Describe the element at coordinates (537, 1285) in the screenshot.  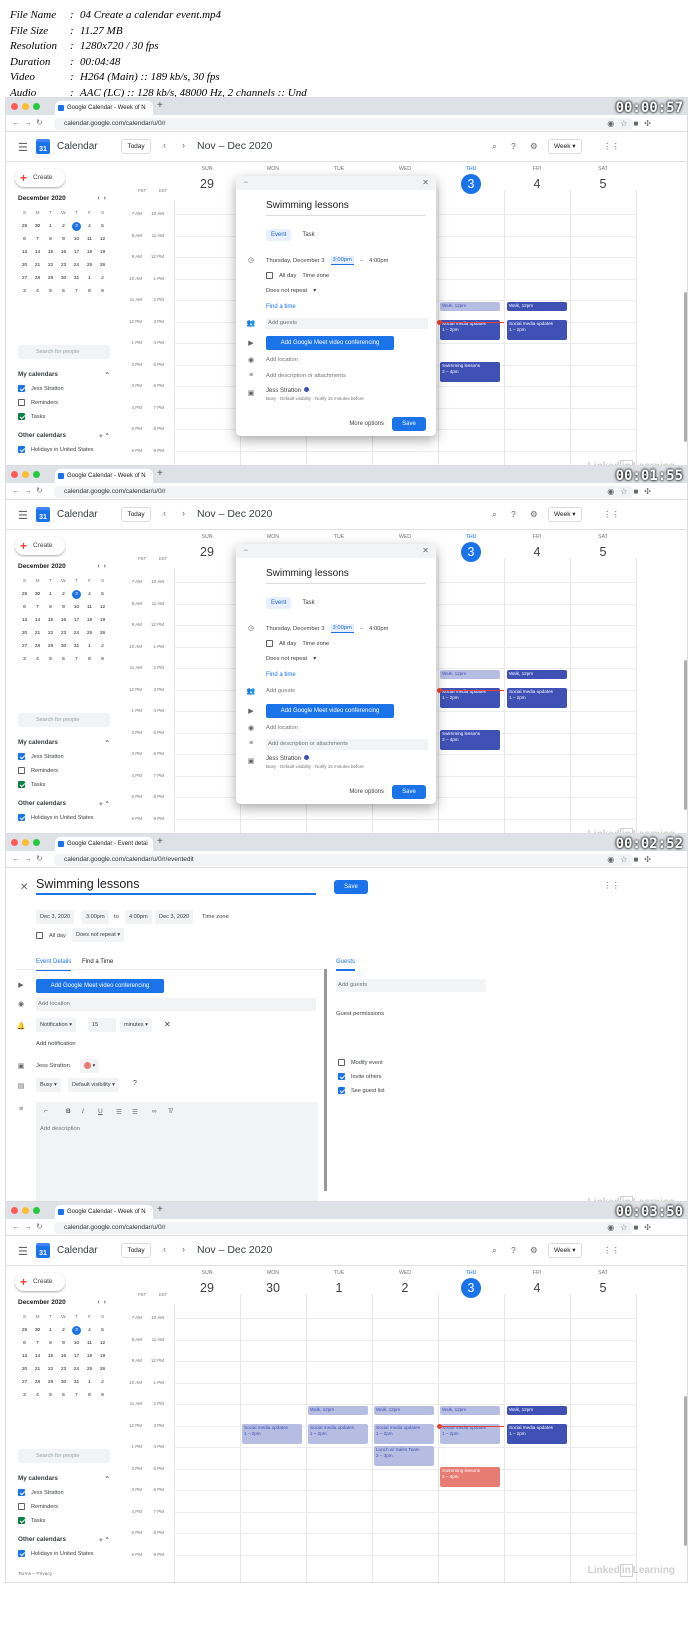
I see `day-header: FRI 4` at that location.